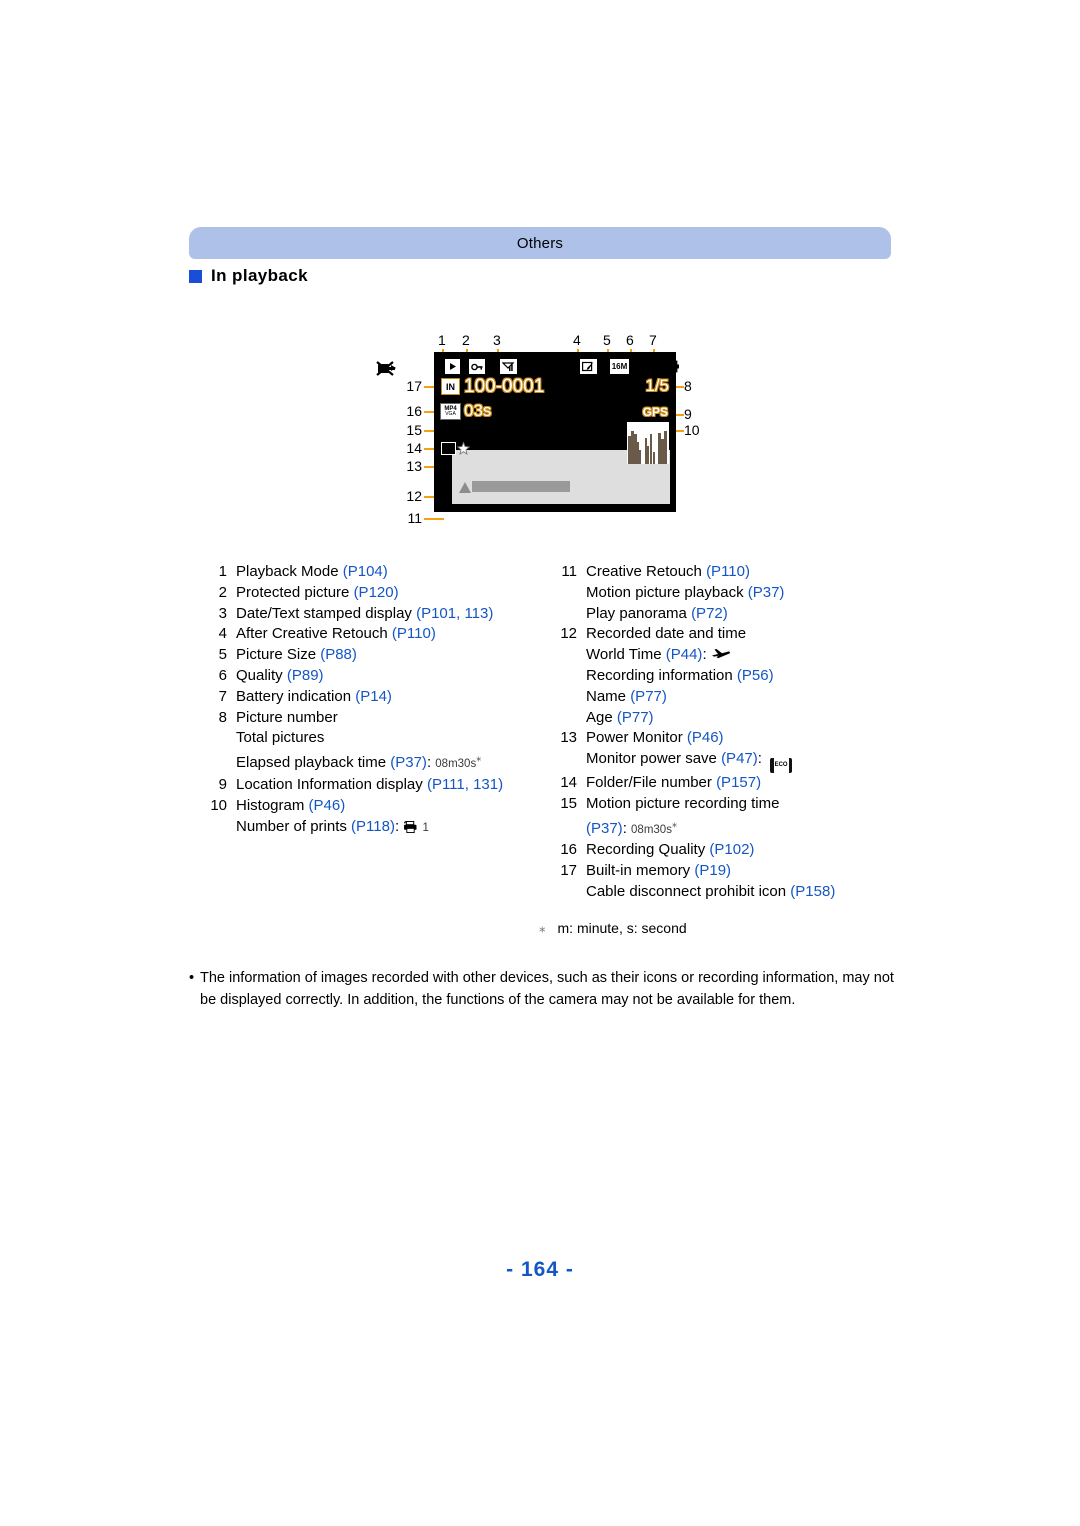 The image size is (1080, 1526). Describe the element at coordinates (540, 243) in the screenshot. I see `section-banner: Others` at that location.